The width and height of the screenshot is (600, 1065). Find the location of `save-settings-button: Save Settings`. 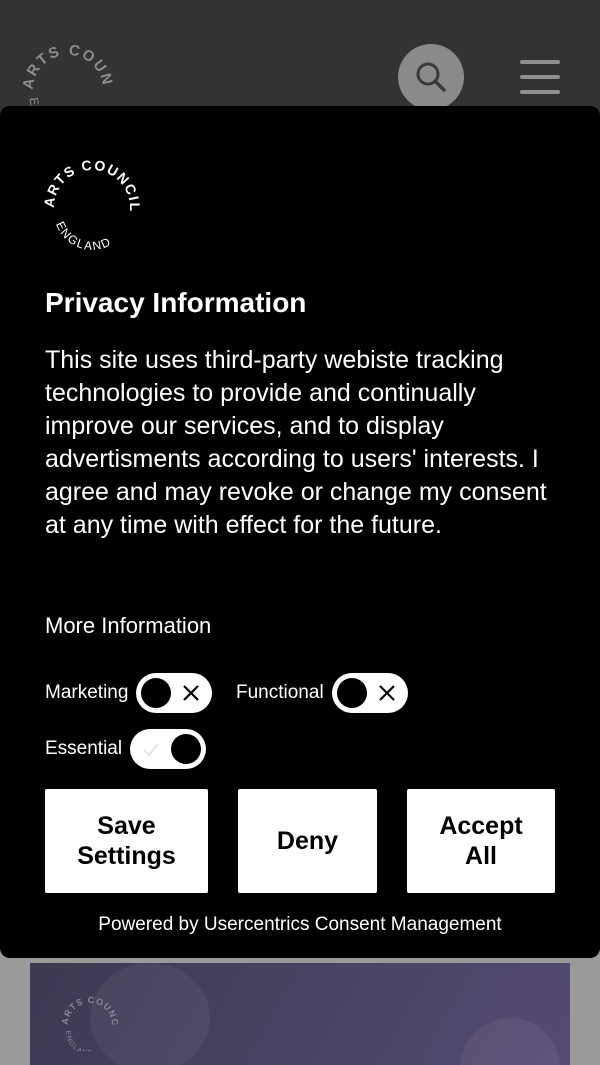

save-settings-button: Save Settings is located at coordinates (126, 841).